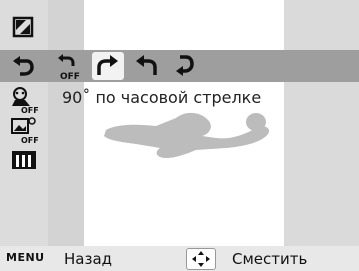 The width and height of the screenshot is (359, 271). Describe the element at coordinates (201, 259) in the screenshot. I see `four-way-arrow-icon` at that location.